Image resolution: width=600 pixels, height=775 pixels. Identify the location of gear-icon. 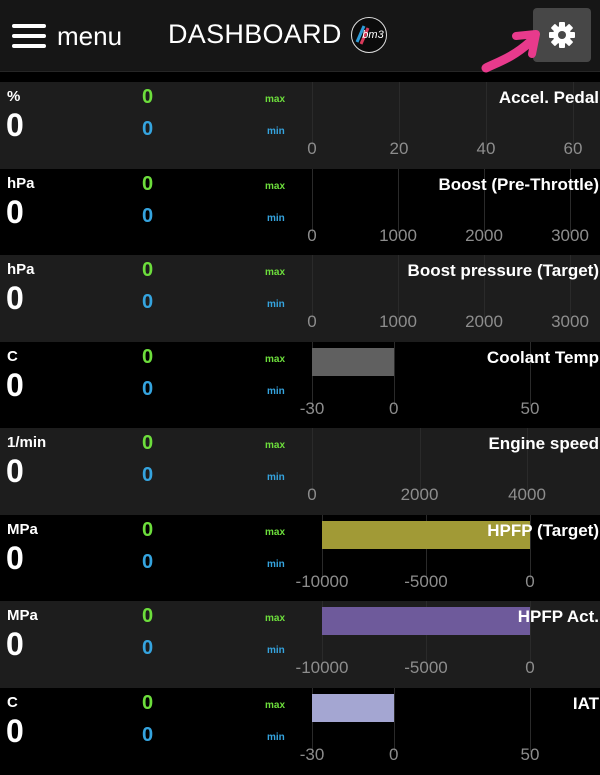
(562, 35).